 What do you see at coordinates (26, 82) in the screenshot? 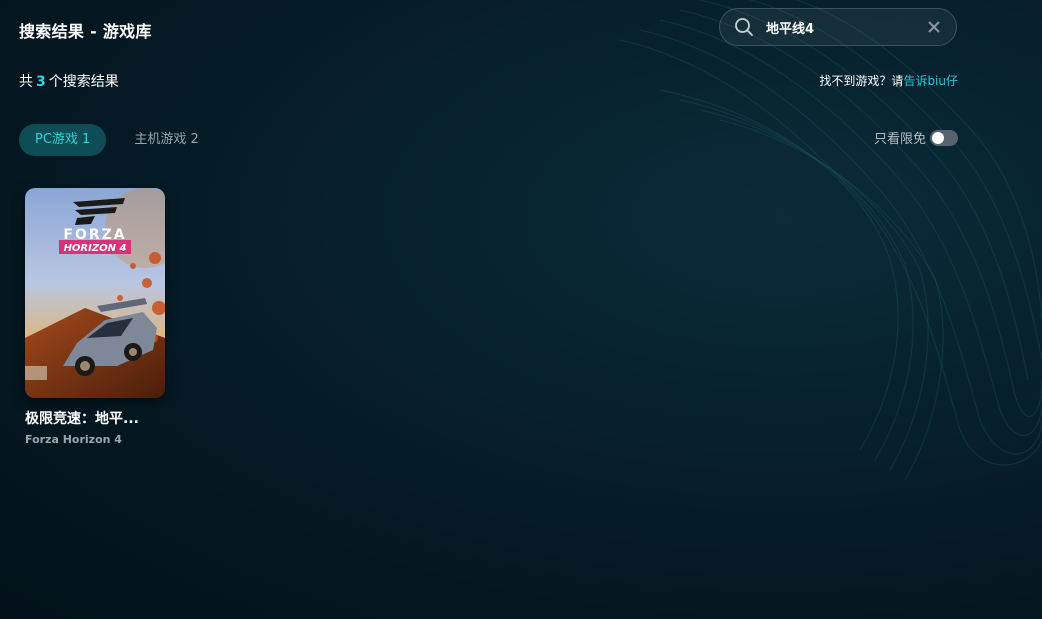
I see `result-count-prefix: 共` at bounding box center [26, 82].